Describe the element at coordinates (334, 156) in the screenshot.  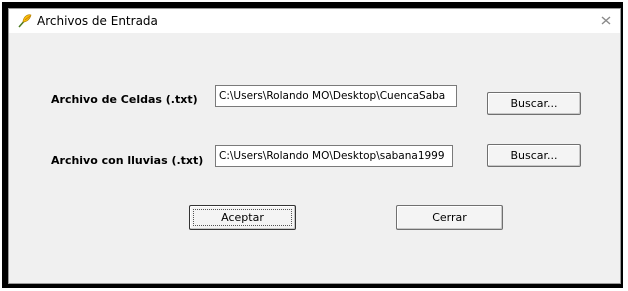
I see `lluvias-file-field` at that location.